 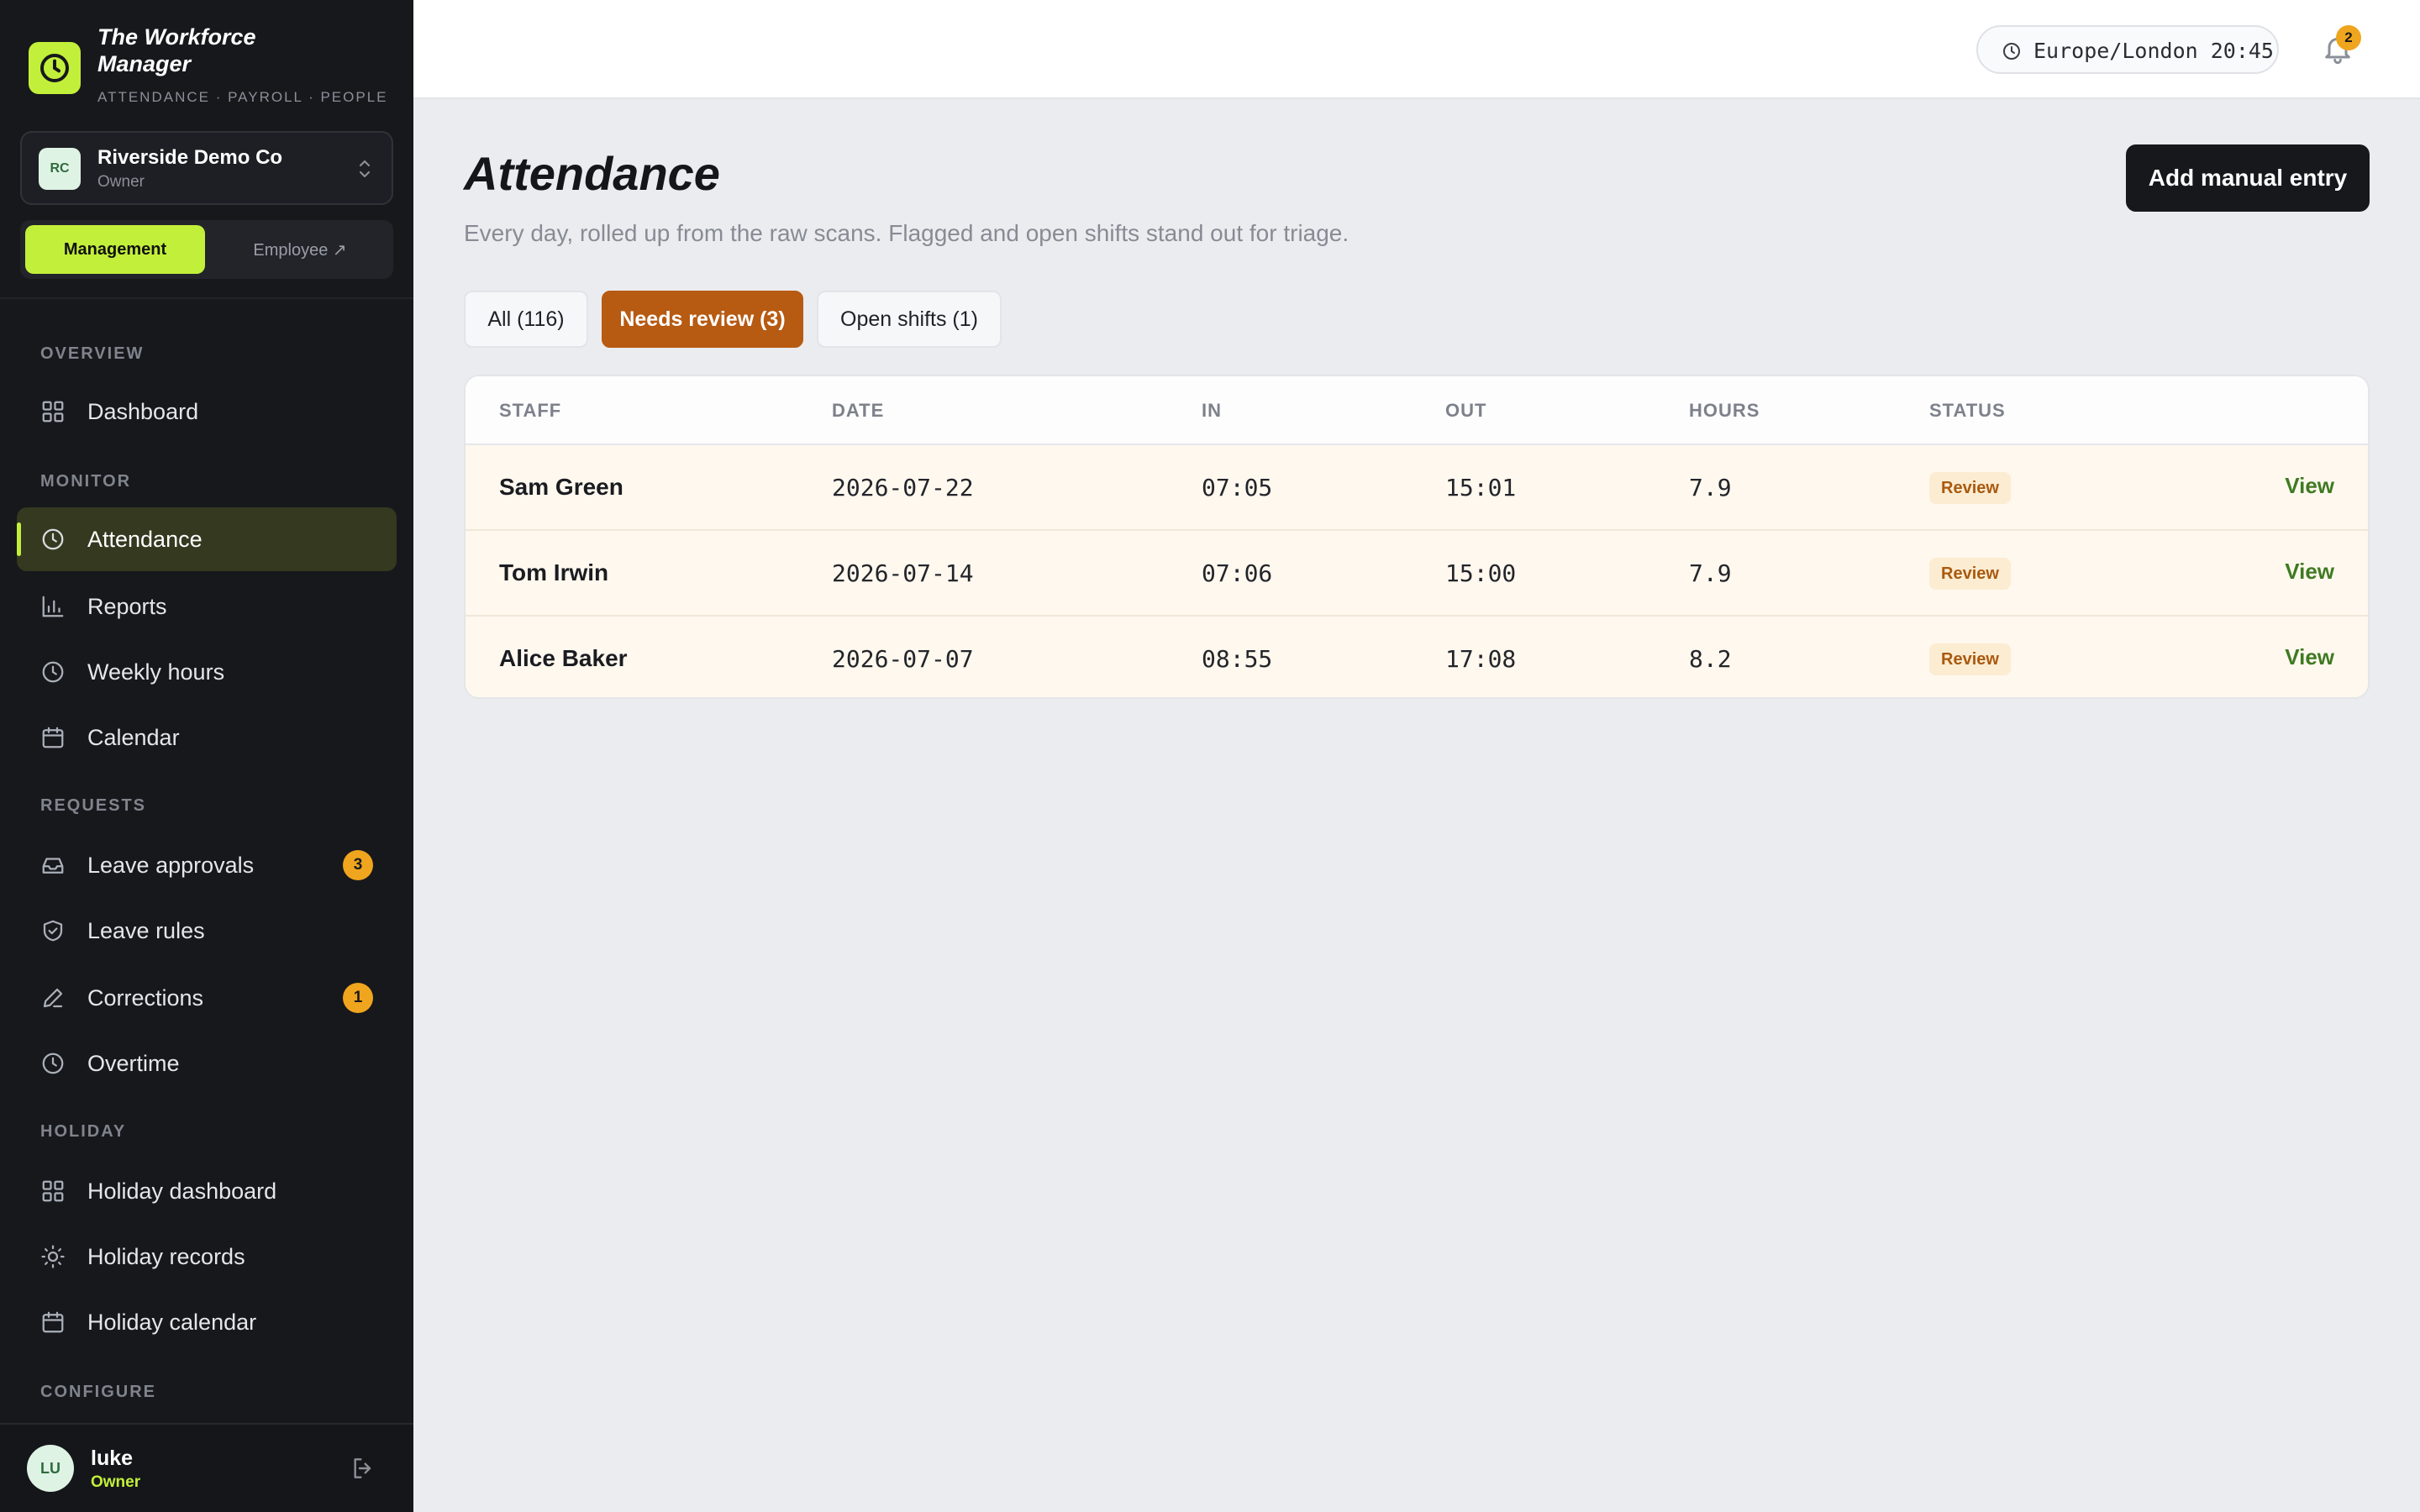 What do you see at coordinates (207, 539) in the screenshot?
I see `sidebar-item-attendance: Attendance` at bounding box center [207, 539].